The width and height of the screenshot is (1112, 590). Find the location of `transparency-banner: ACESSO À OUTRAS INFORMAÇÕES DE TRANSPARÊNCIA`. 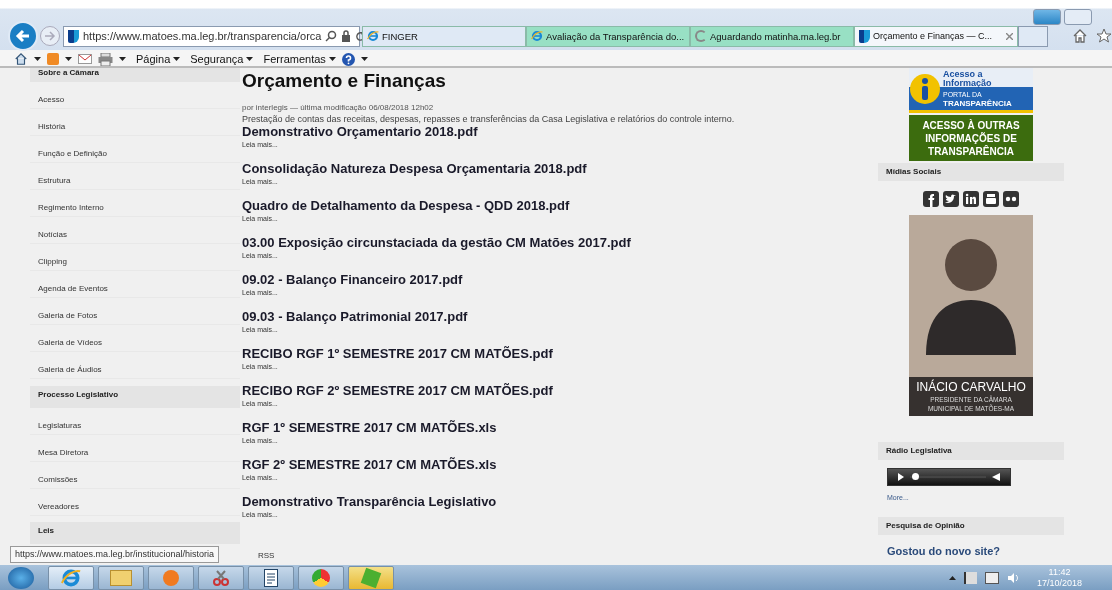

transparency-banner: ACESSO À OUTRAS INFORMAÇÕES DE TRANSPARÊNCIA is located at coordinates (971, 138).